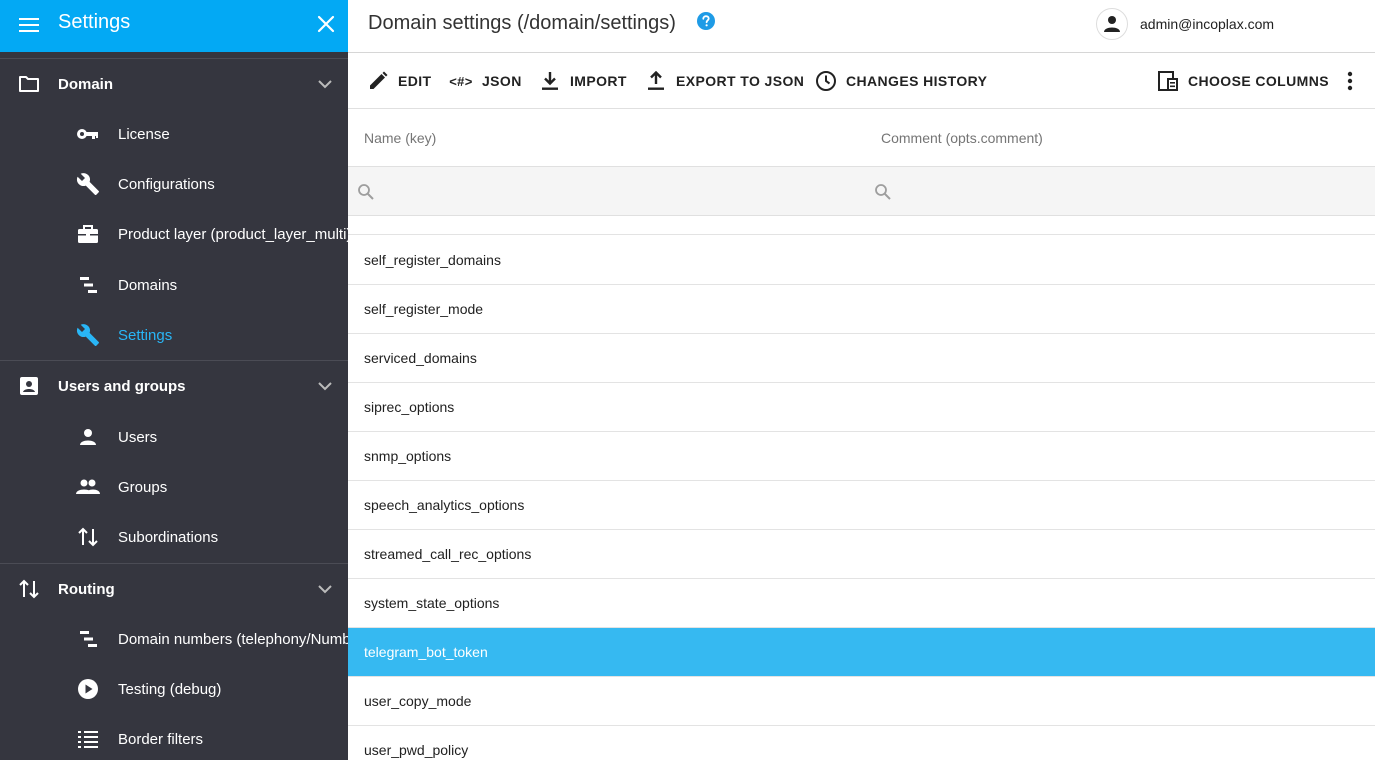 This screenshot has width=1375, height=760. I want to click on sidebar-item-subordinations: Subordinations, so click(174, 537).